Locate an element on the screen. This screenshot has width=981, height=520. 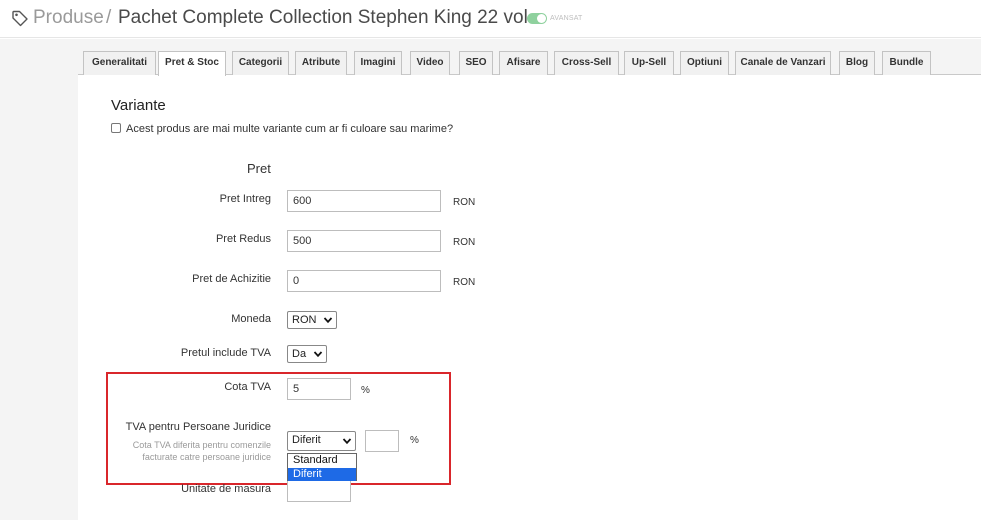
tva-pj-help-line2: facturate catre persoane juridice is located at coordinates (206, 457).